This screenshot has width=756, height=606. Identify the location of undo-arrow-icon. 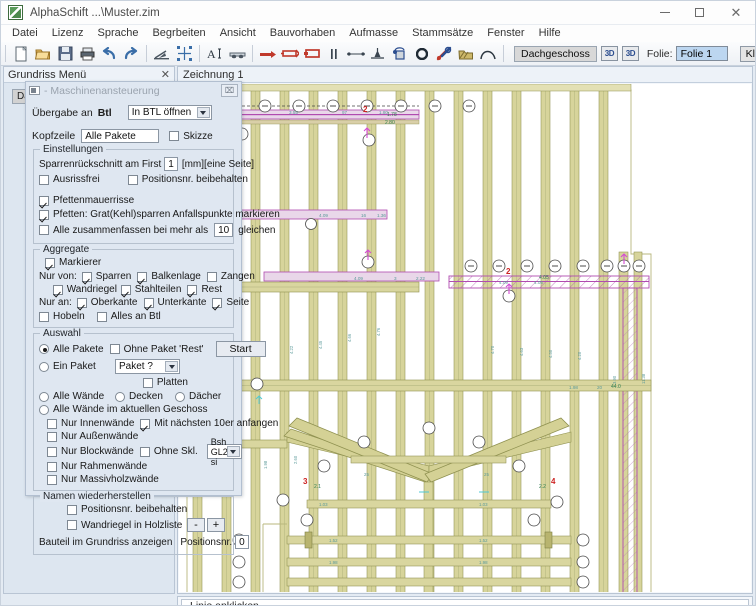
(109, 54).